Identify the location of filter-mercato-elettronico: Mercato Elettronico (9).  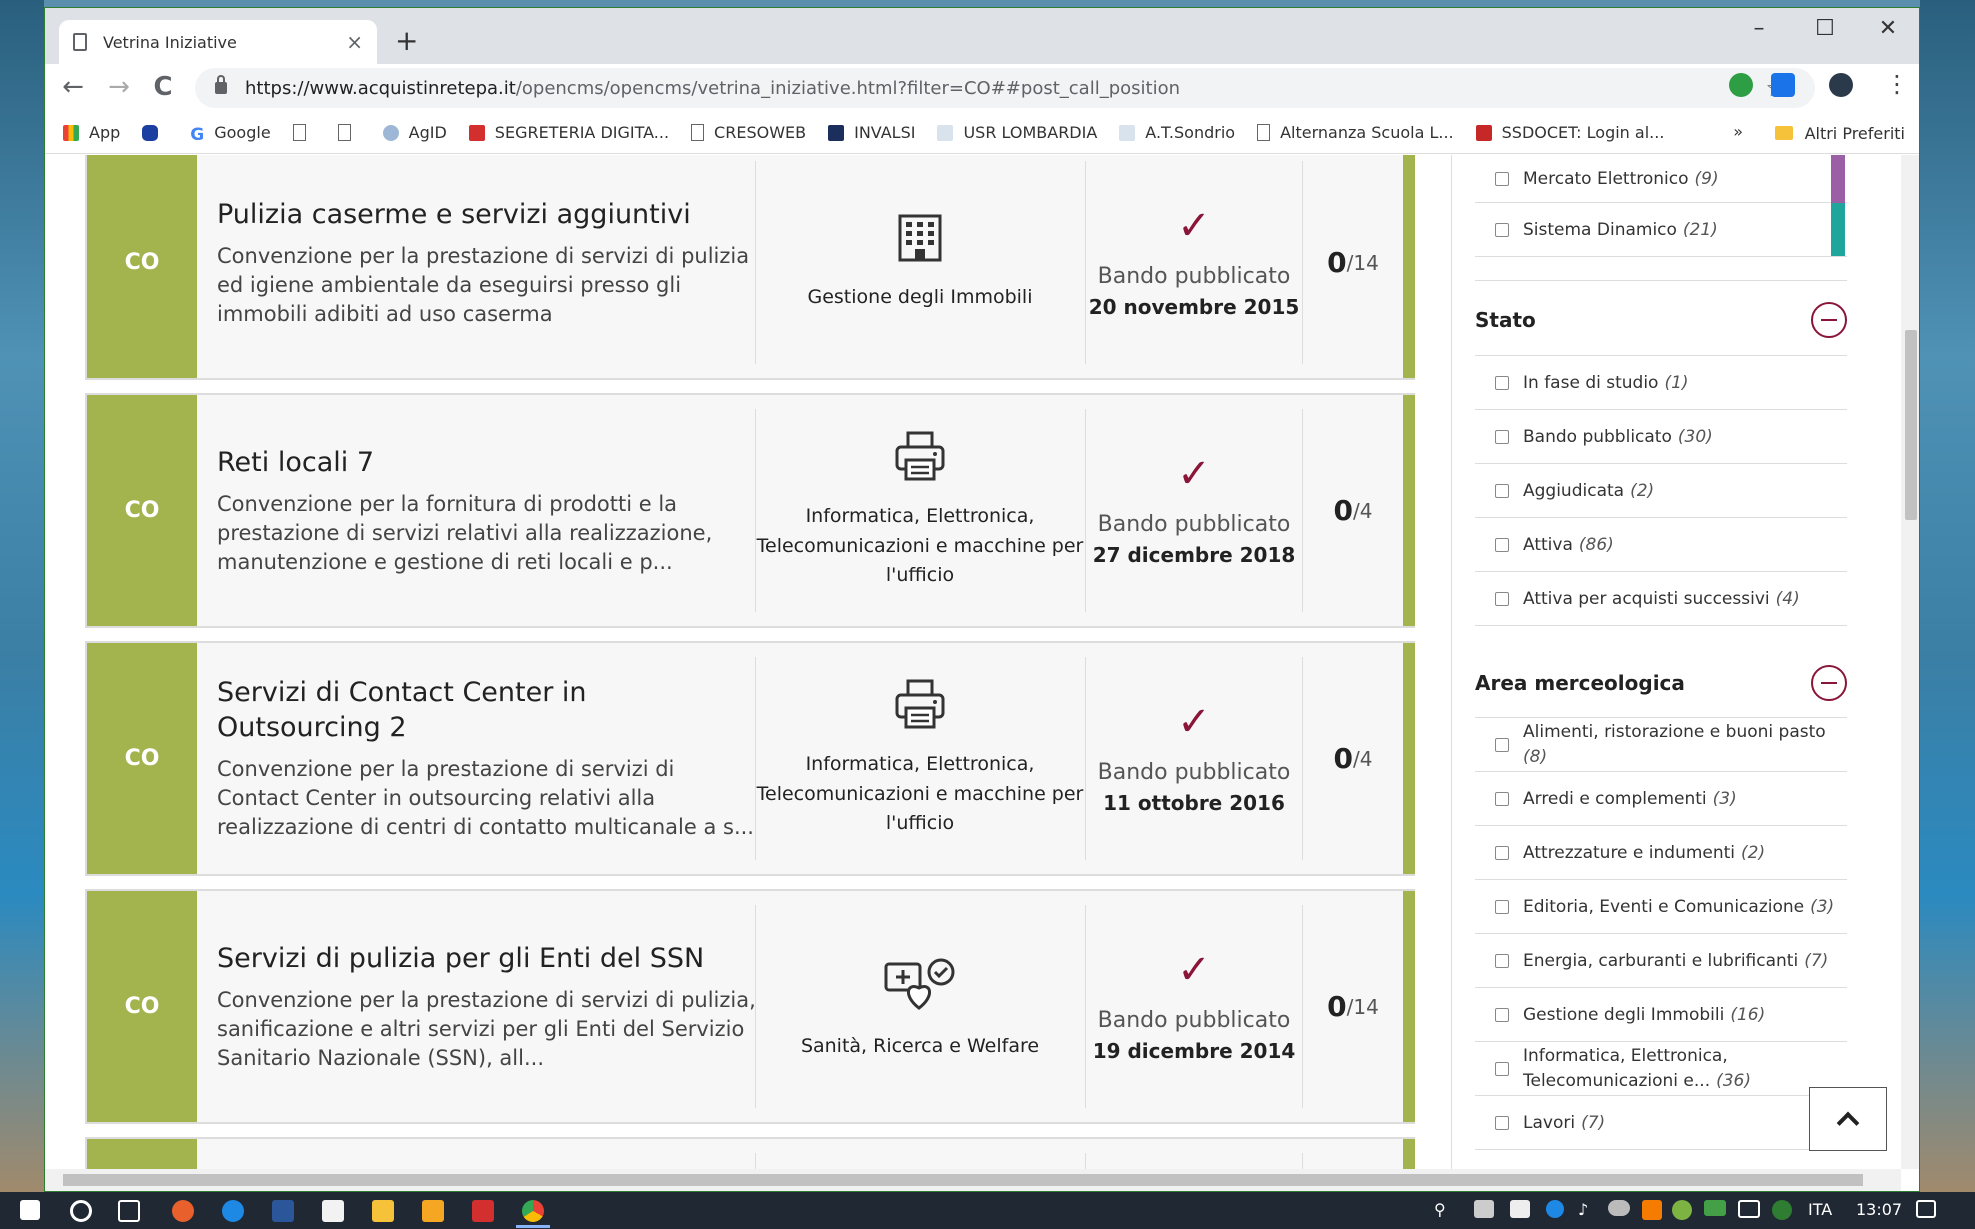
(1661, 179).